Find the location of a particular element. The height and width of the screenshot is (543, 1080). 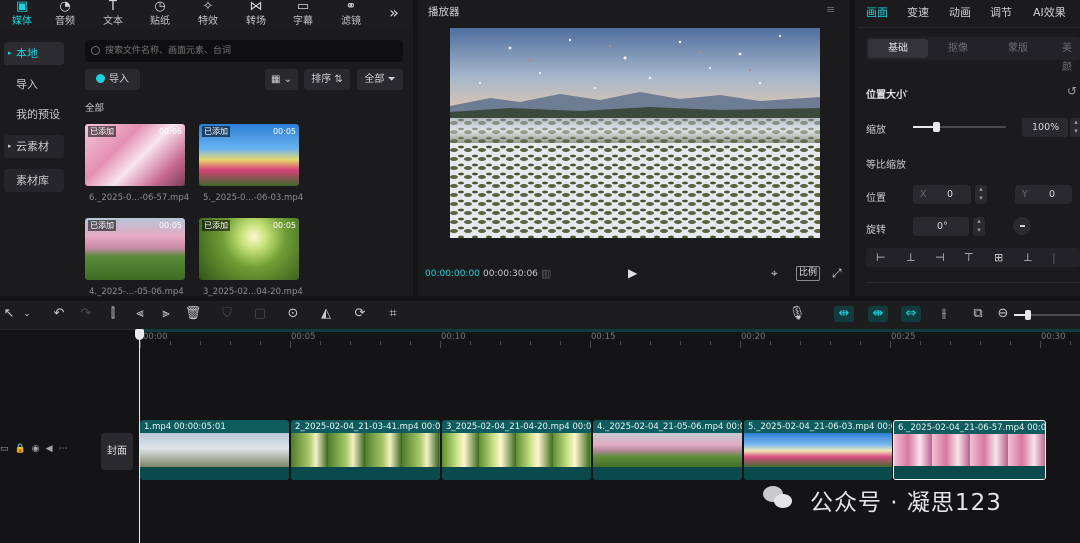

mirror-icon: ◭ is located at coordinates (326, 314).